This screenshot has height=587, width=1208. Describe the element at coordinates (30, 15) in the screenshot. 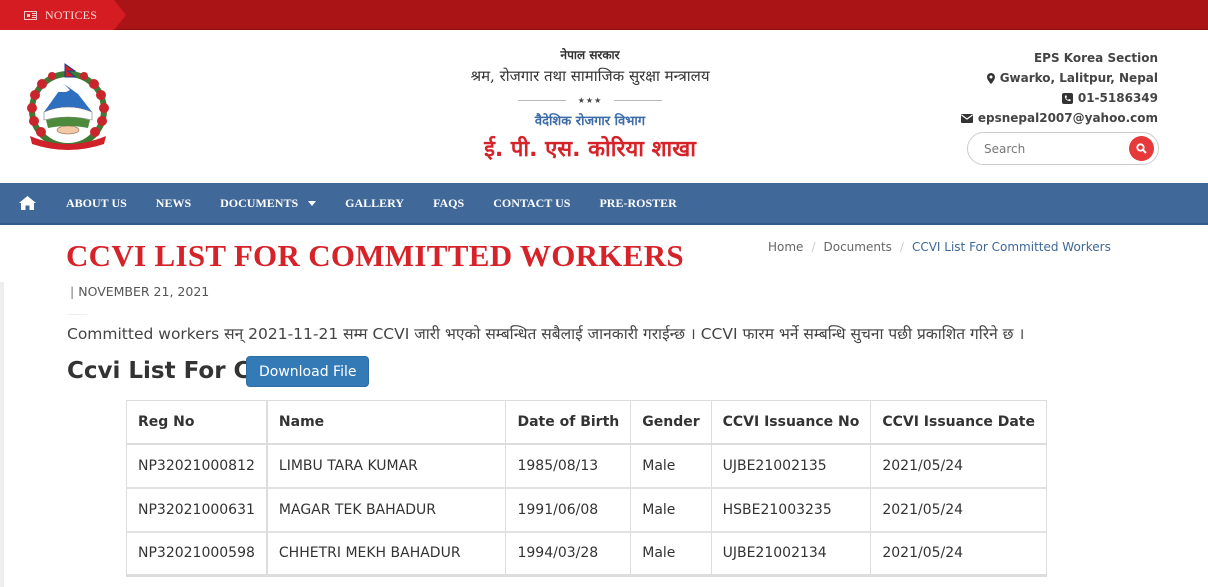

I see `newspaper-icon` at that location.